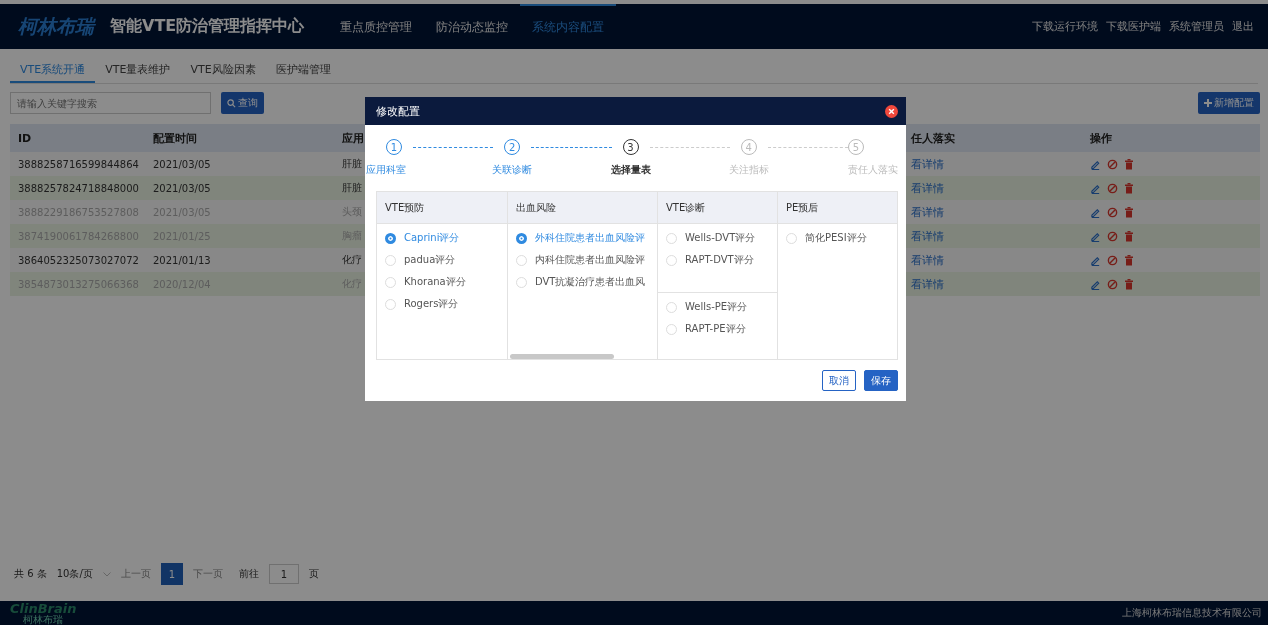  What do you see at coordinates (1243, 26) in the screenshot?
I see `nav-link: 退出` at bounding box center [1243, 26].